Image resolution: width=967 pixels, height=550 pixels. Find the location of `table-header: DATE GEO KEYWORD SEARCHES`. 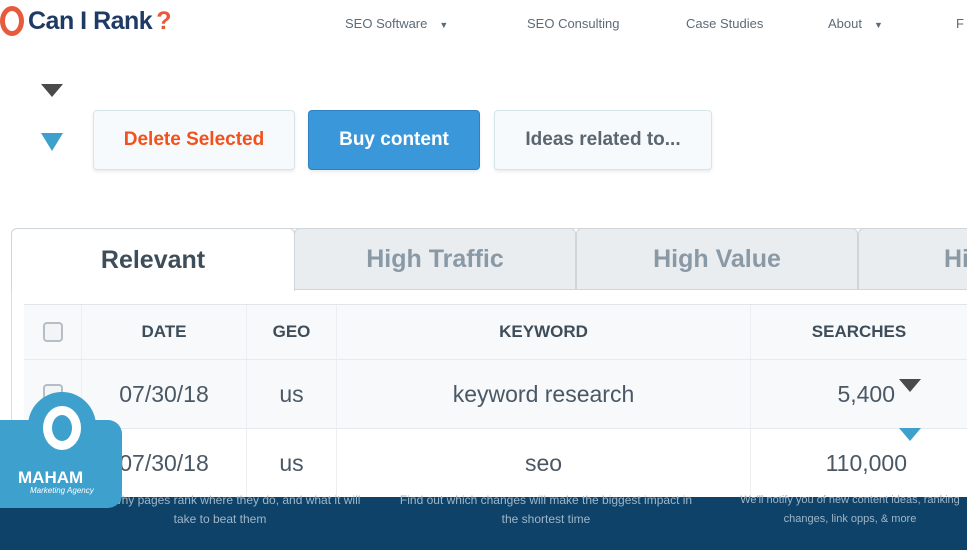

table-header: DATE GEO KEYWORD SEARCHES is located at coordinates (495, 332).